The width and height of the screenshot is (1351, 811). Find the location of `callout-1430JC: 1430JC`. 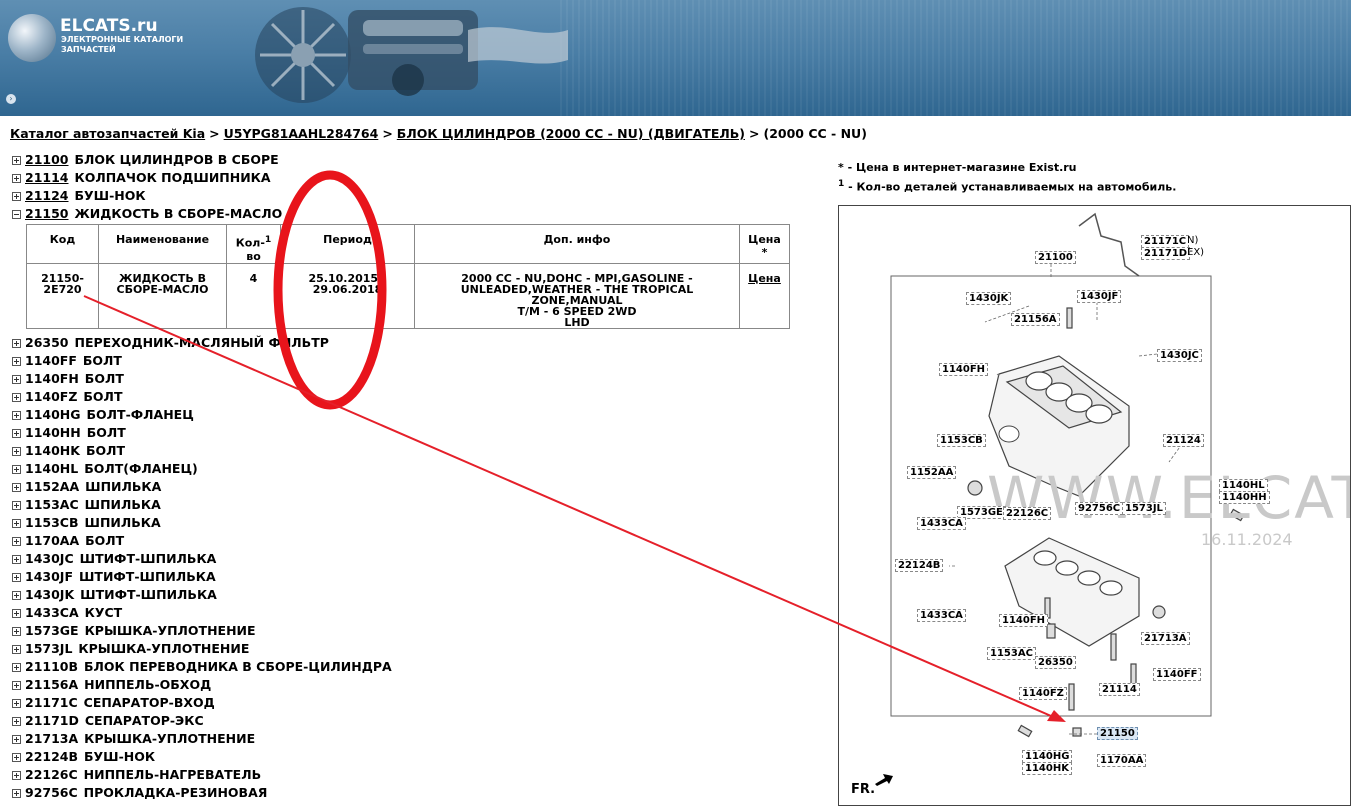

callout-1430JC: 1430JC is located at coordinates (1179, 355).